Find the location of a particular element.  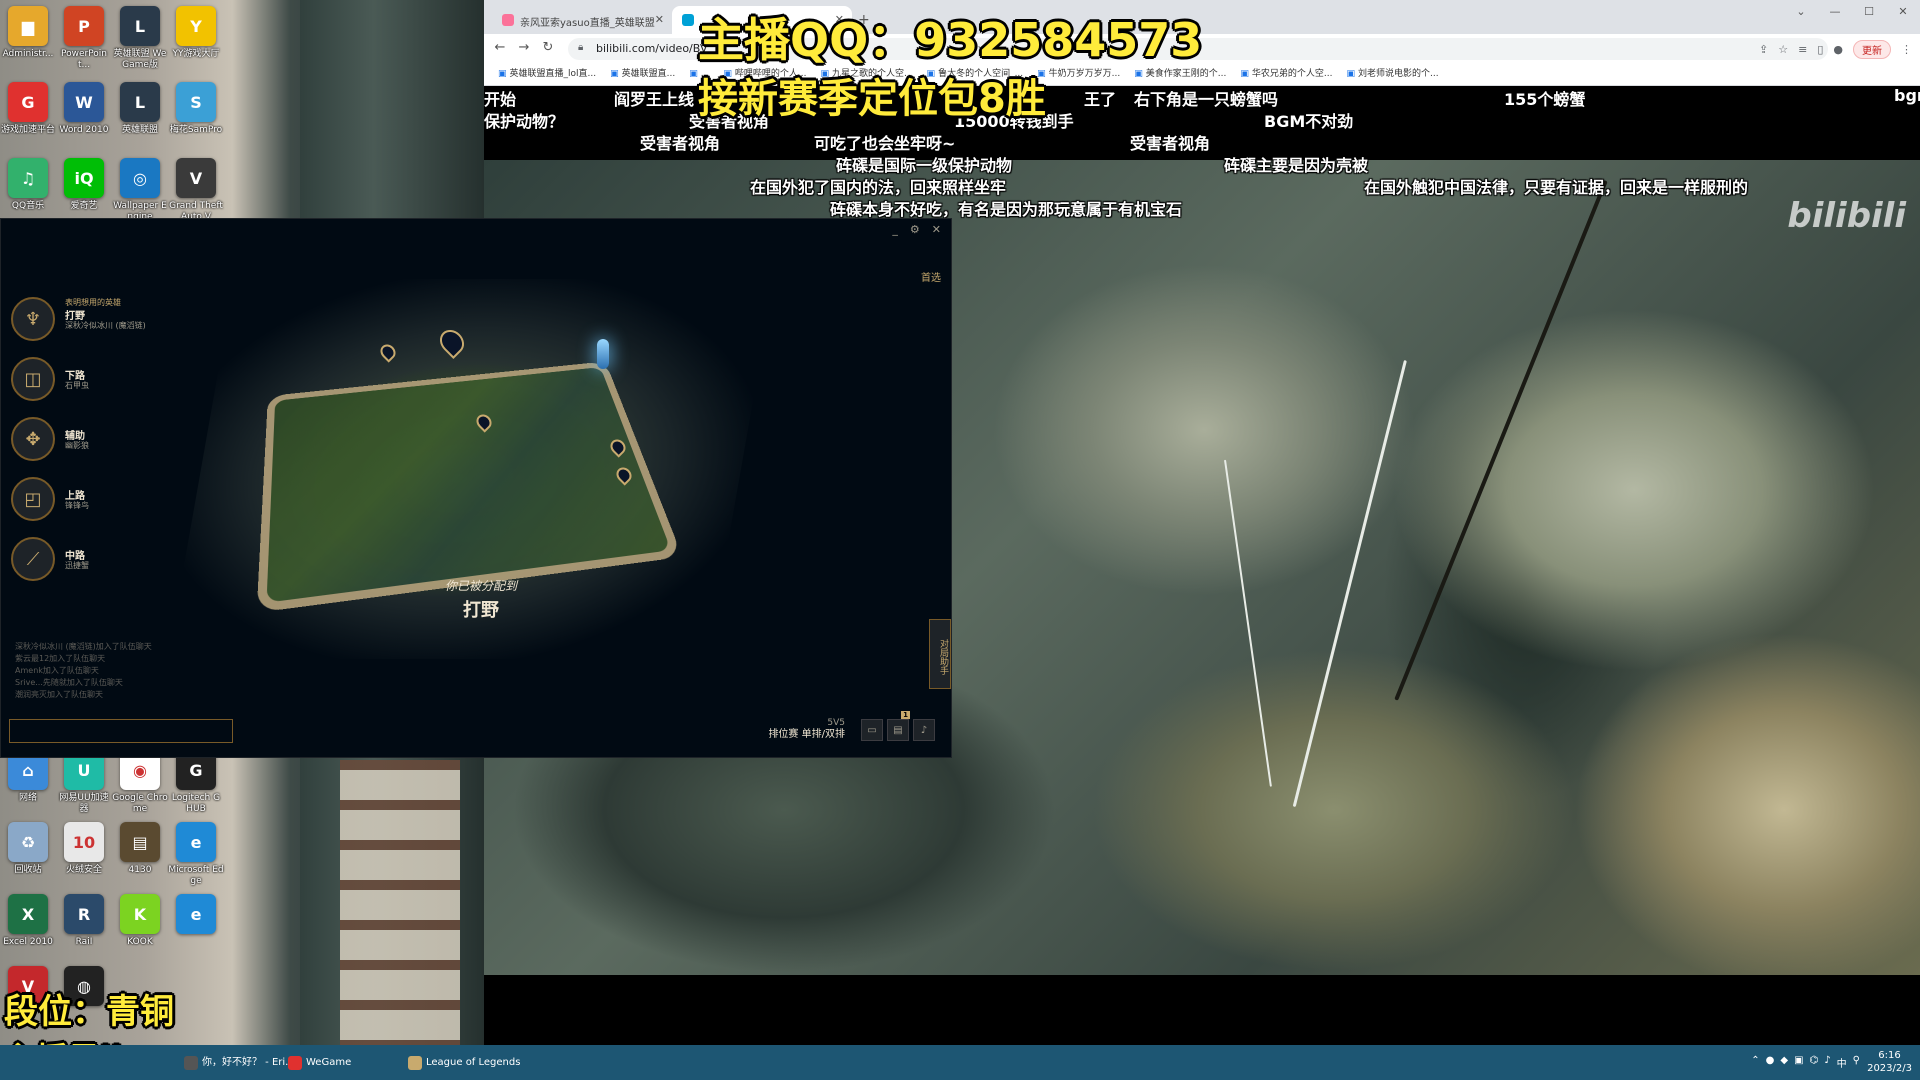

ime-icon: 中 is located at coordinates (1842, 1062).